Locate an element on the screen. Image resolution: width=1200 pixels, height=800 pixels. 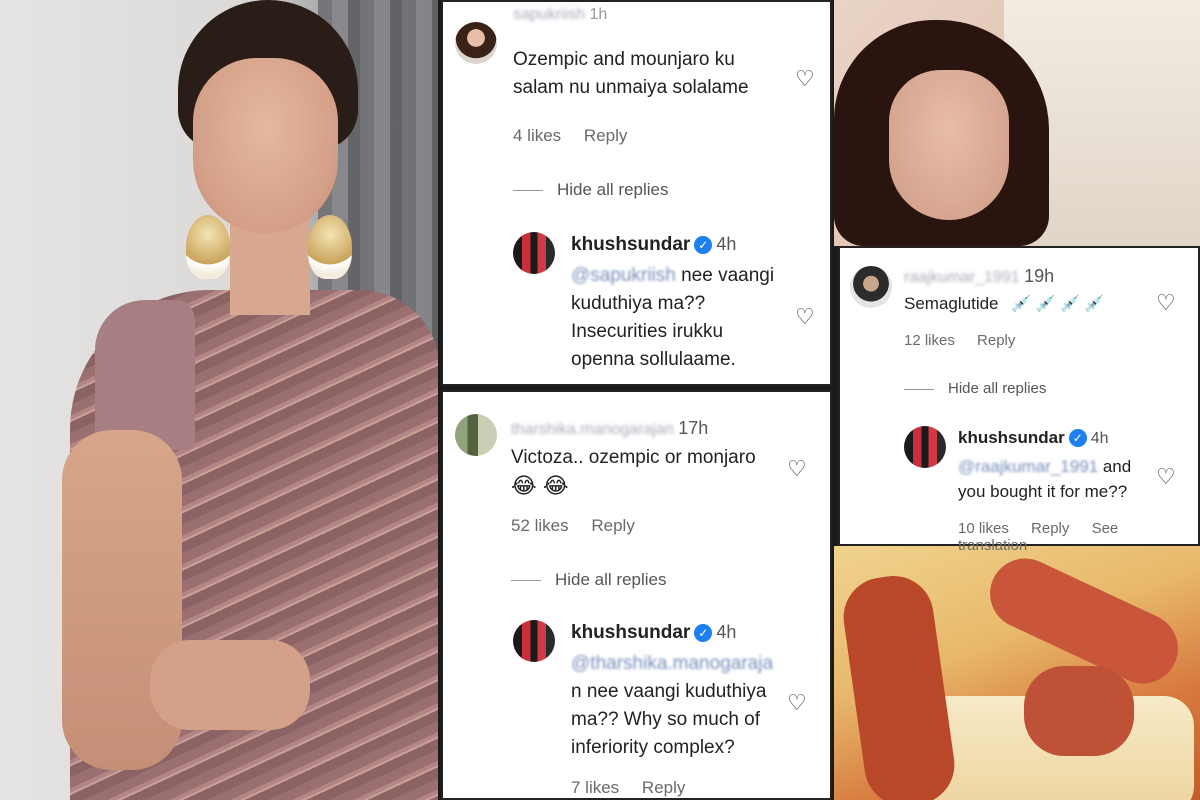
reply-line: Insecurities irukku is located at coordinates (647, 331).